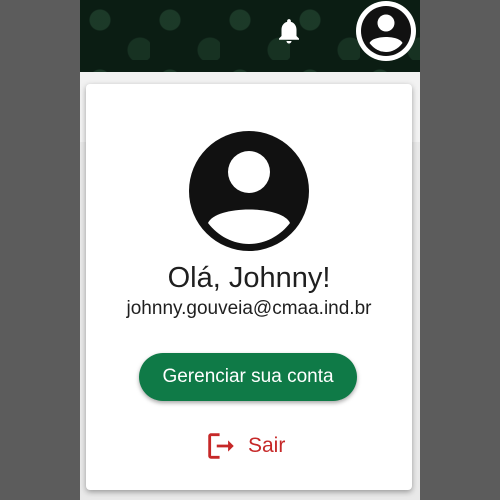  Describe the element at coordinates (244, 446) in the screenshot. I see `sign-out-button: Sair` at that location.